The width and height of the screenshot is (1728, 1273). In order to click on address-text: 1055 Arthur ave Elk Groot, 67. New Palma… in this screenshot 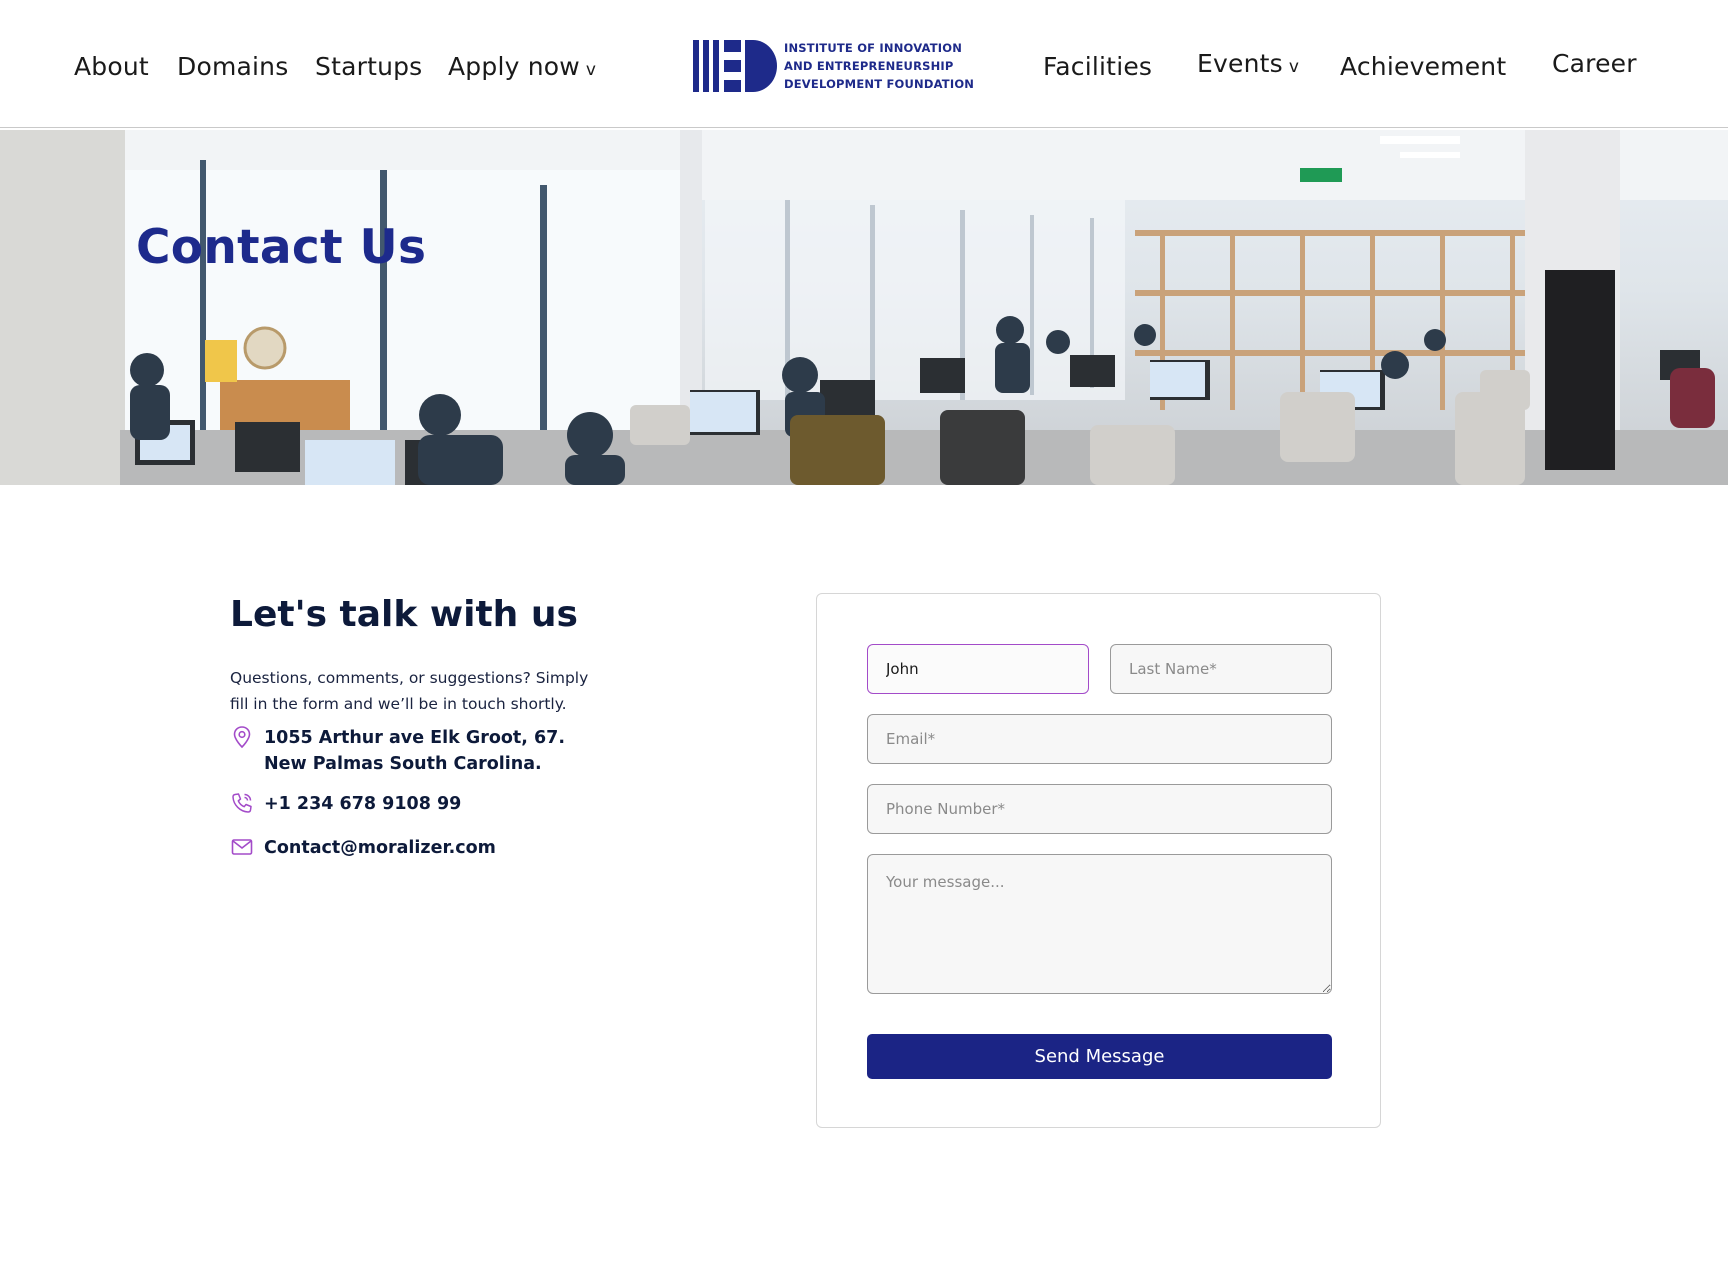, I will do `click(414, 751)`.